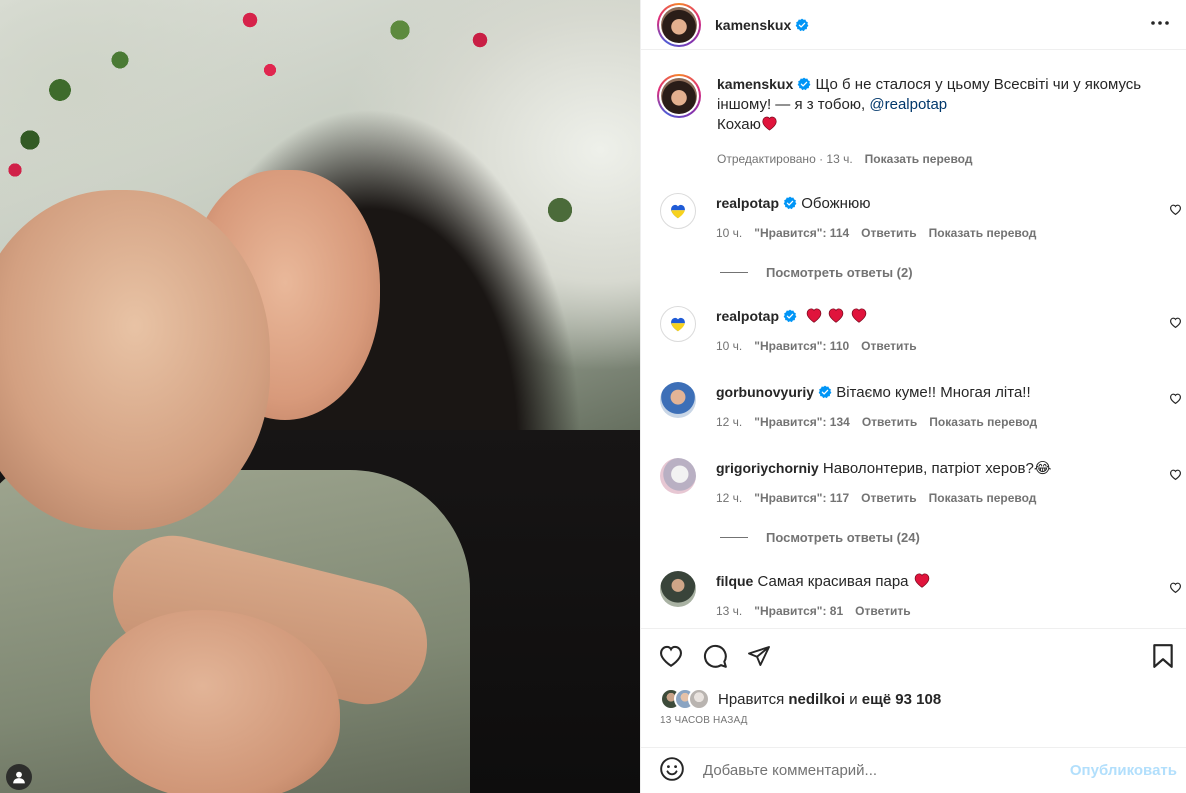 The width and height of the screenshot is (1186, 793). I want to click on user-icon, so click(19, 777).